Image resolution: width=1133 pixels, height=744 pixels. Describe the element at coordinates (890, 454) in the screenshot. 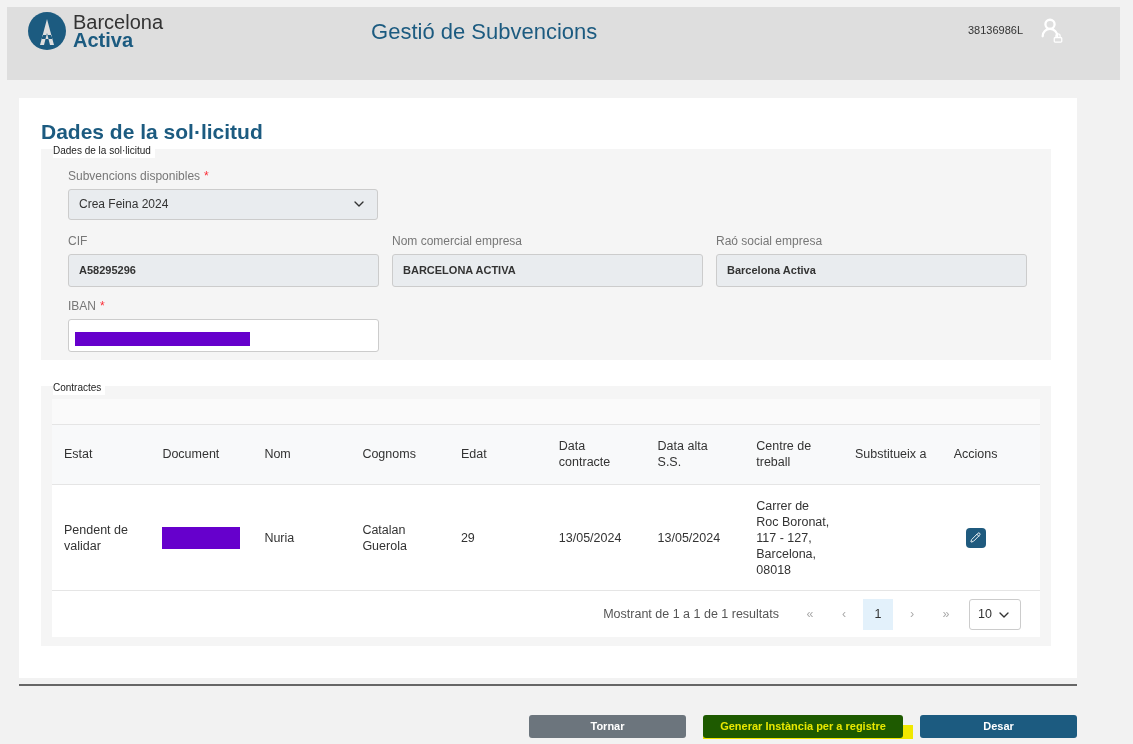

I see `column-header: Substitueix a` at that location.